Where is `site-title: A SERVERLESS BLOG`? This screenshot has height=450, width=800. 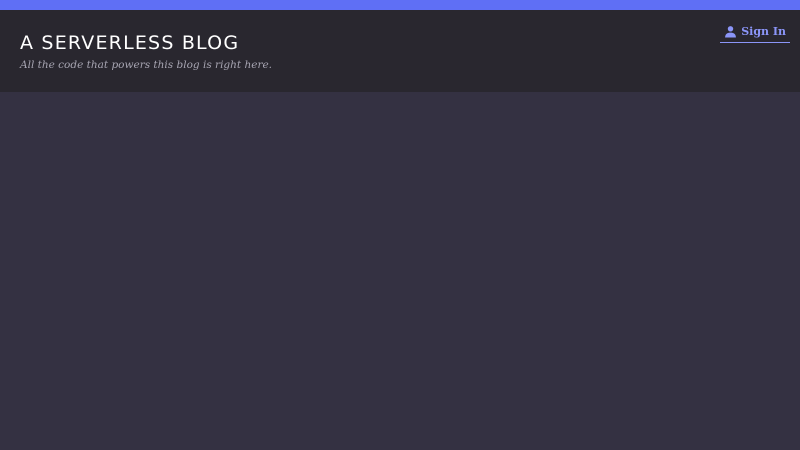 site-title: A SERVERLESS BLOG is located at coordinates (129, 43).